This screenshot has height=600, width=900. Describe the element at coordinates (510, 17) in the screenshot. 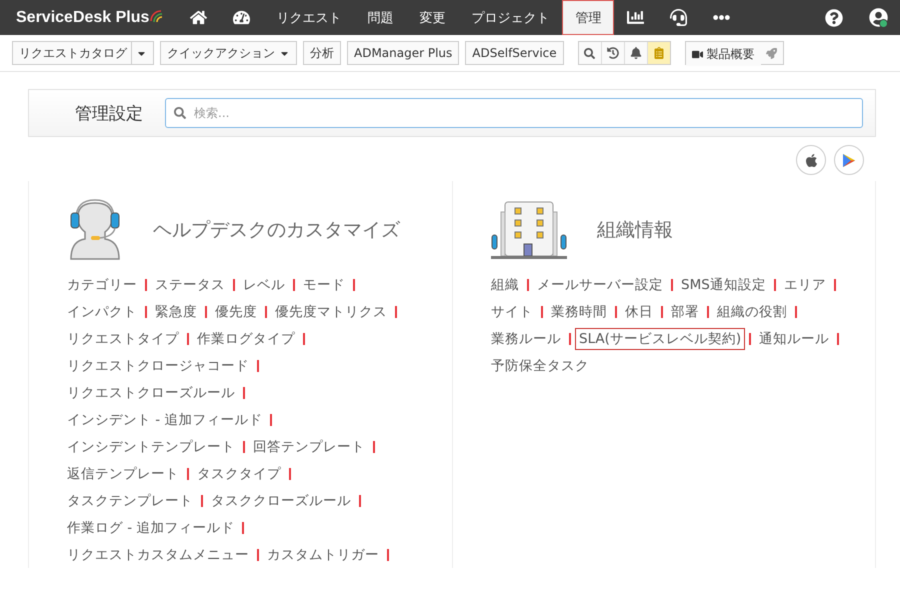

I see `nav-tab: プロジェクト` at that location.